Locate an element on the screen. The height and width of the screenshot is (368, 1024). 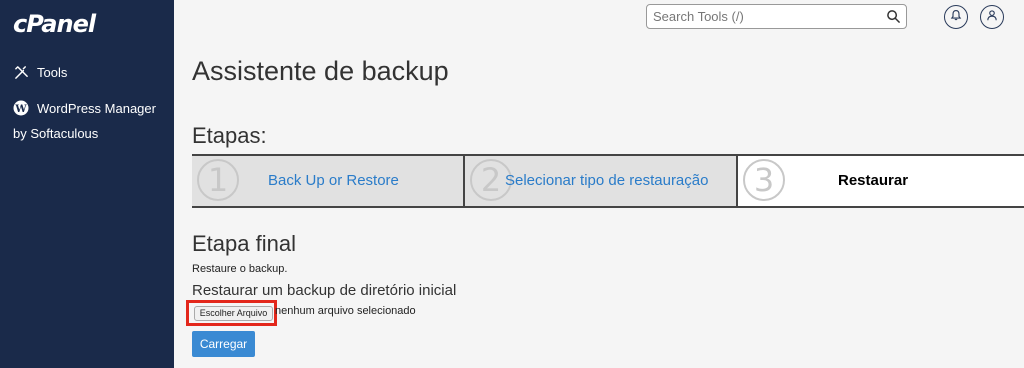
notifications-button is located at coordinates (956, 17).